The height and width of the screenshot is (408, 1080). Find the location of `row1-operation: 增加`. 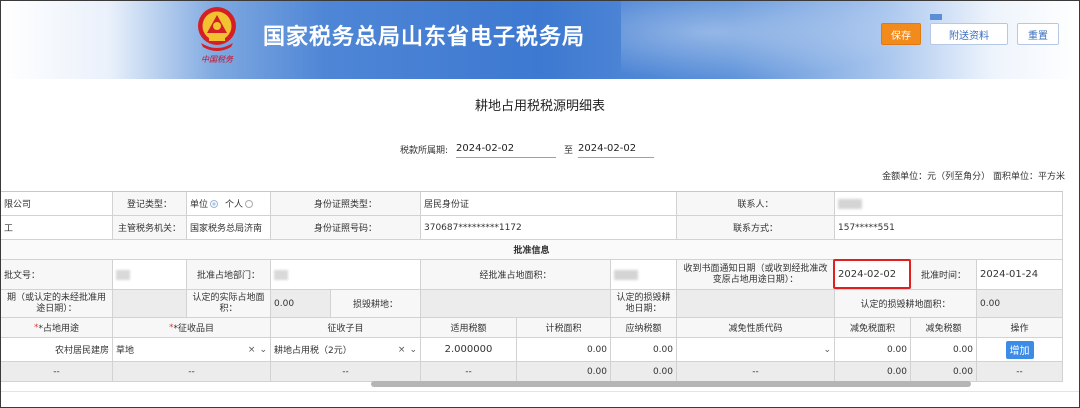

row1-operation: 增加 is located at coordinates (1020, 350).